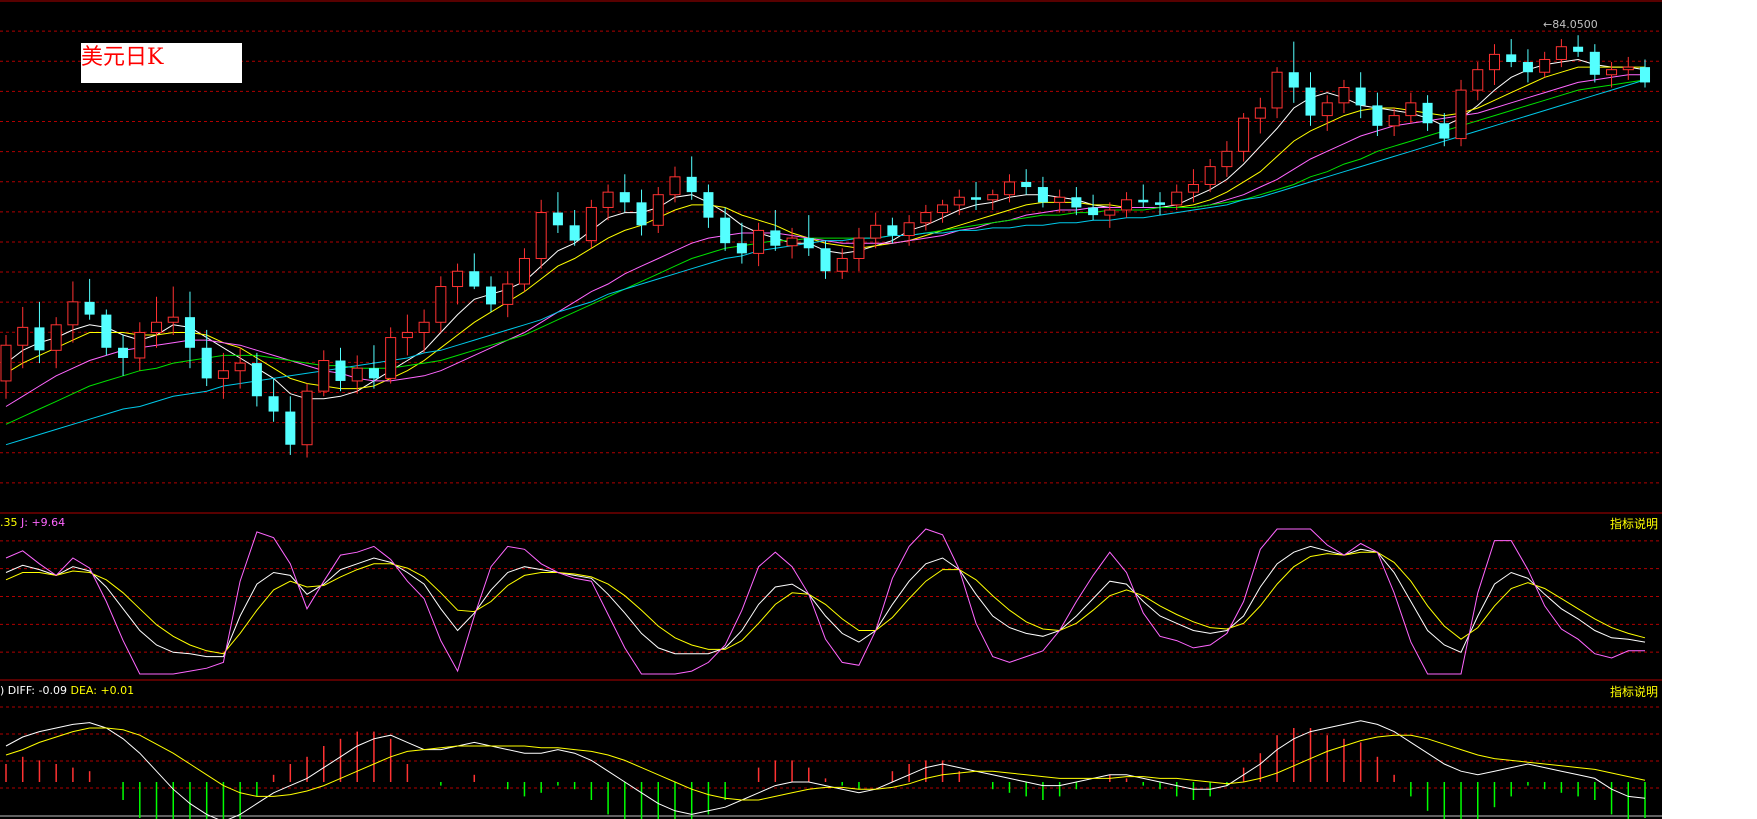 This screenshot has width=1757, height=819. Describe the element at coordinates (48, 522) in the screenshot. I see `kdj-j-value: +9.64` at that location.